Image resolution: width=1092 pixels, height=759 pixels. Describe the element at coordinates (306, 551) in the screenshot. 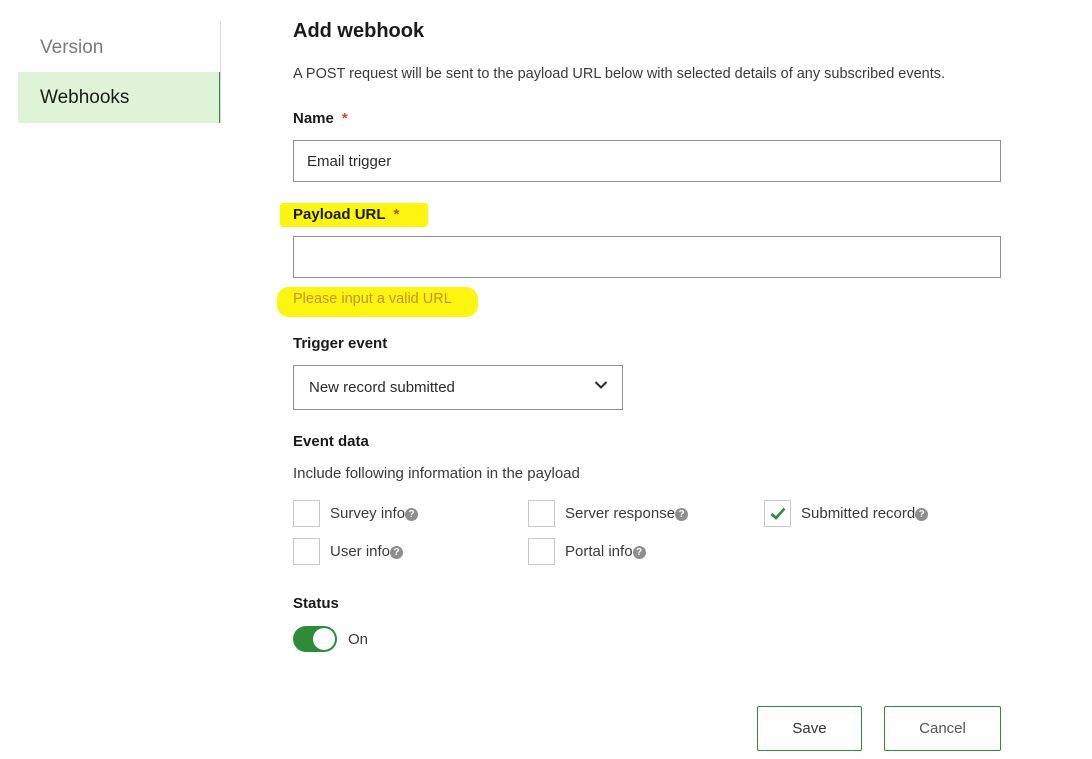

I see `user-info-checkbox` at that location.